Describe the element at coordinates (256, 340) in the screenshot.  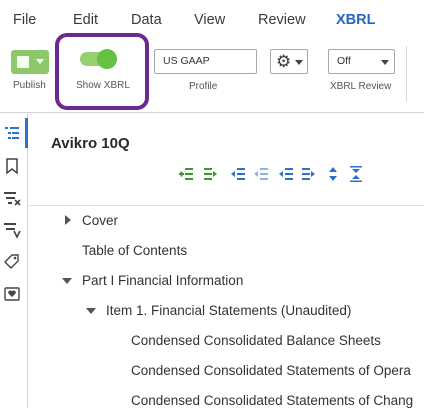
I see `tree-item-balance-sheets: Condensed Consolidated Balance Sheets` at that location.